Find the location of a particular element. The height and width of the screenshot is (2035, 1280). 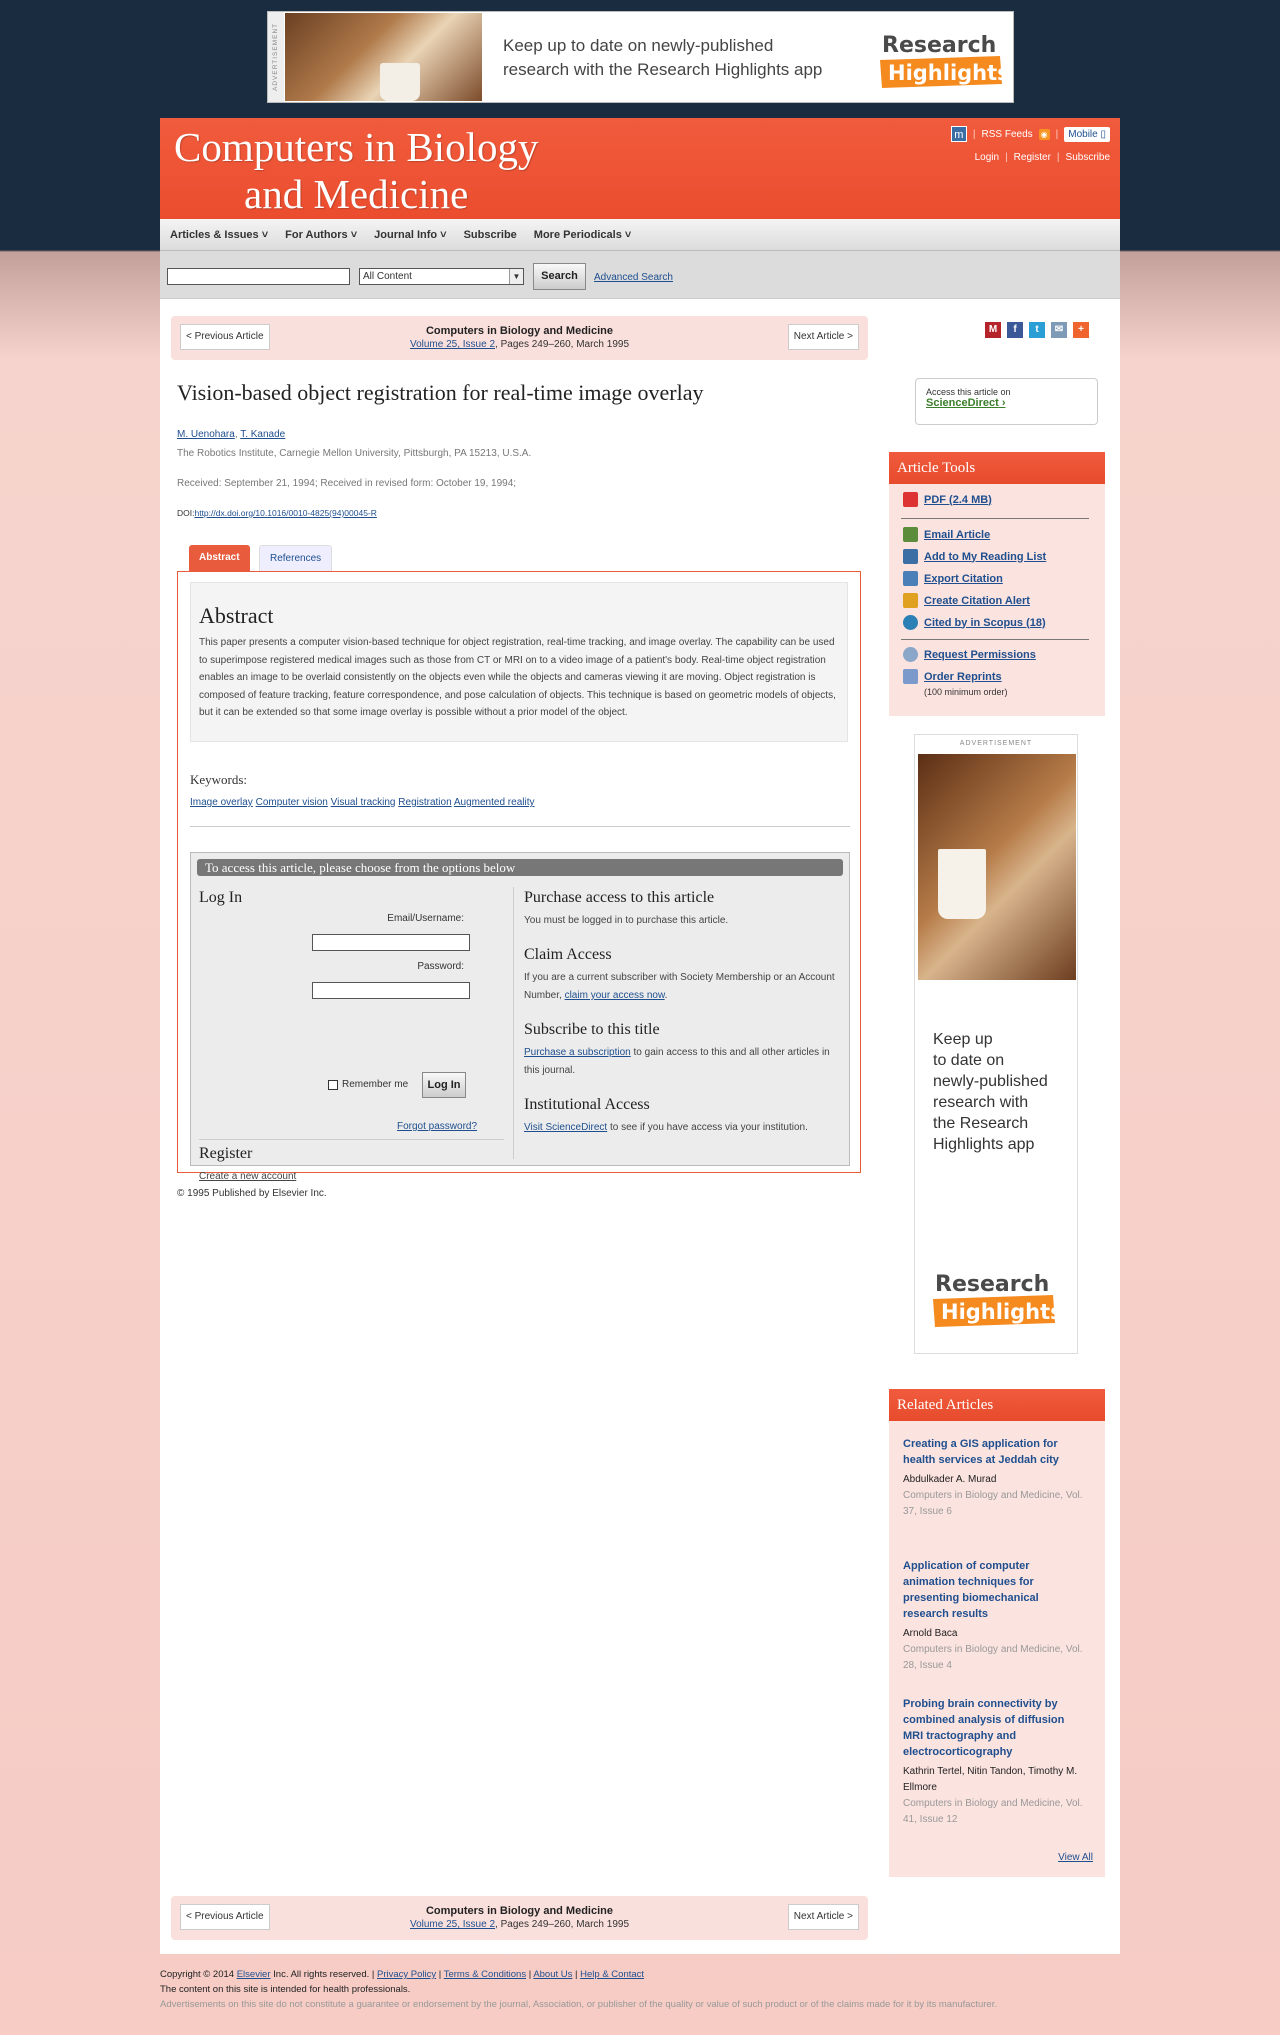

subscribe-link: Subscribe is located at coordinates (1088, 157).